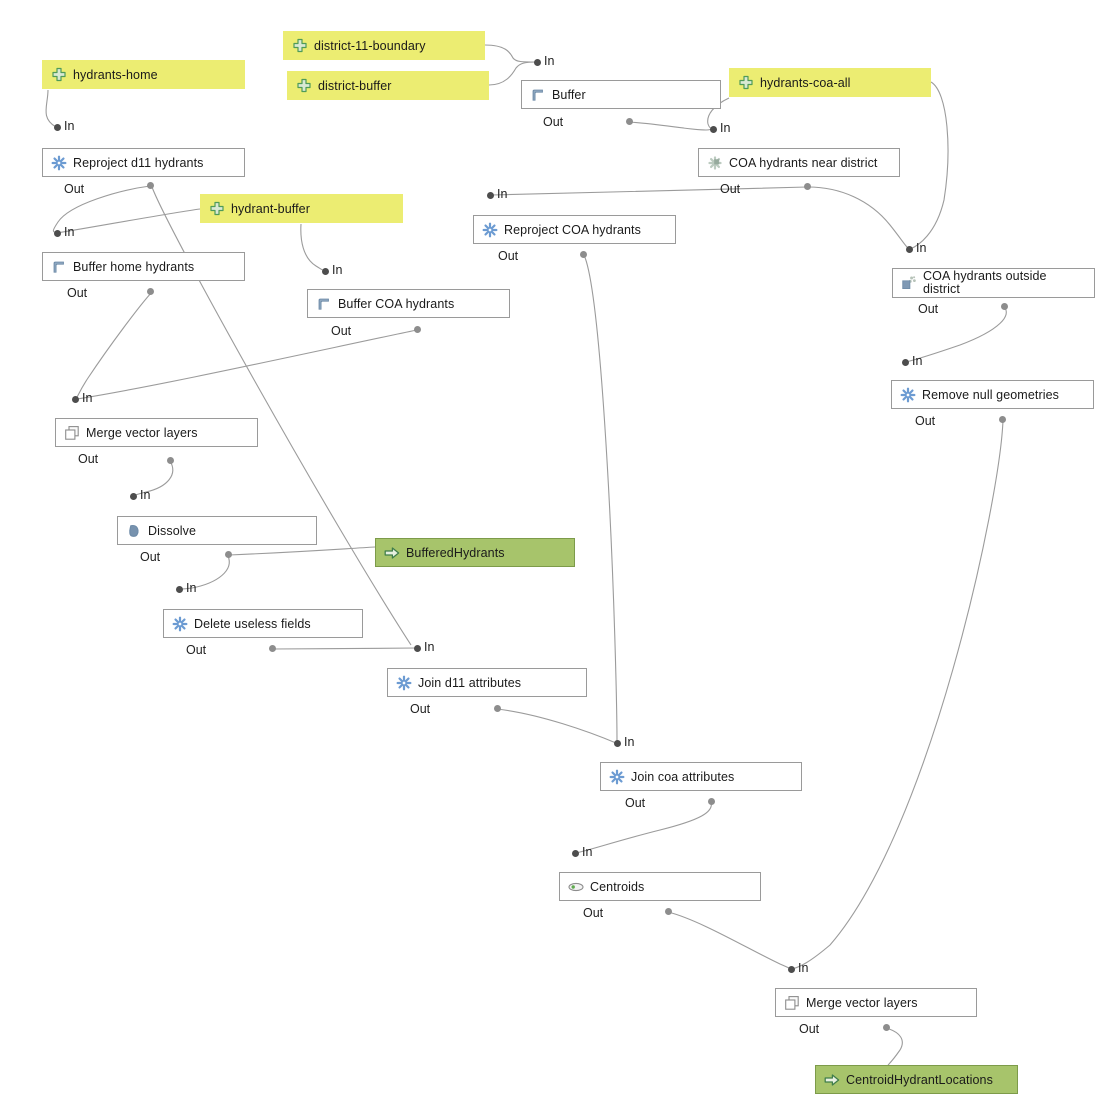  What do you see at coordinates (576, 887) in the screenshot?
I see `centroid-icon` at bounding box center [576, 887].